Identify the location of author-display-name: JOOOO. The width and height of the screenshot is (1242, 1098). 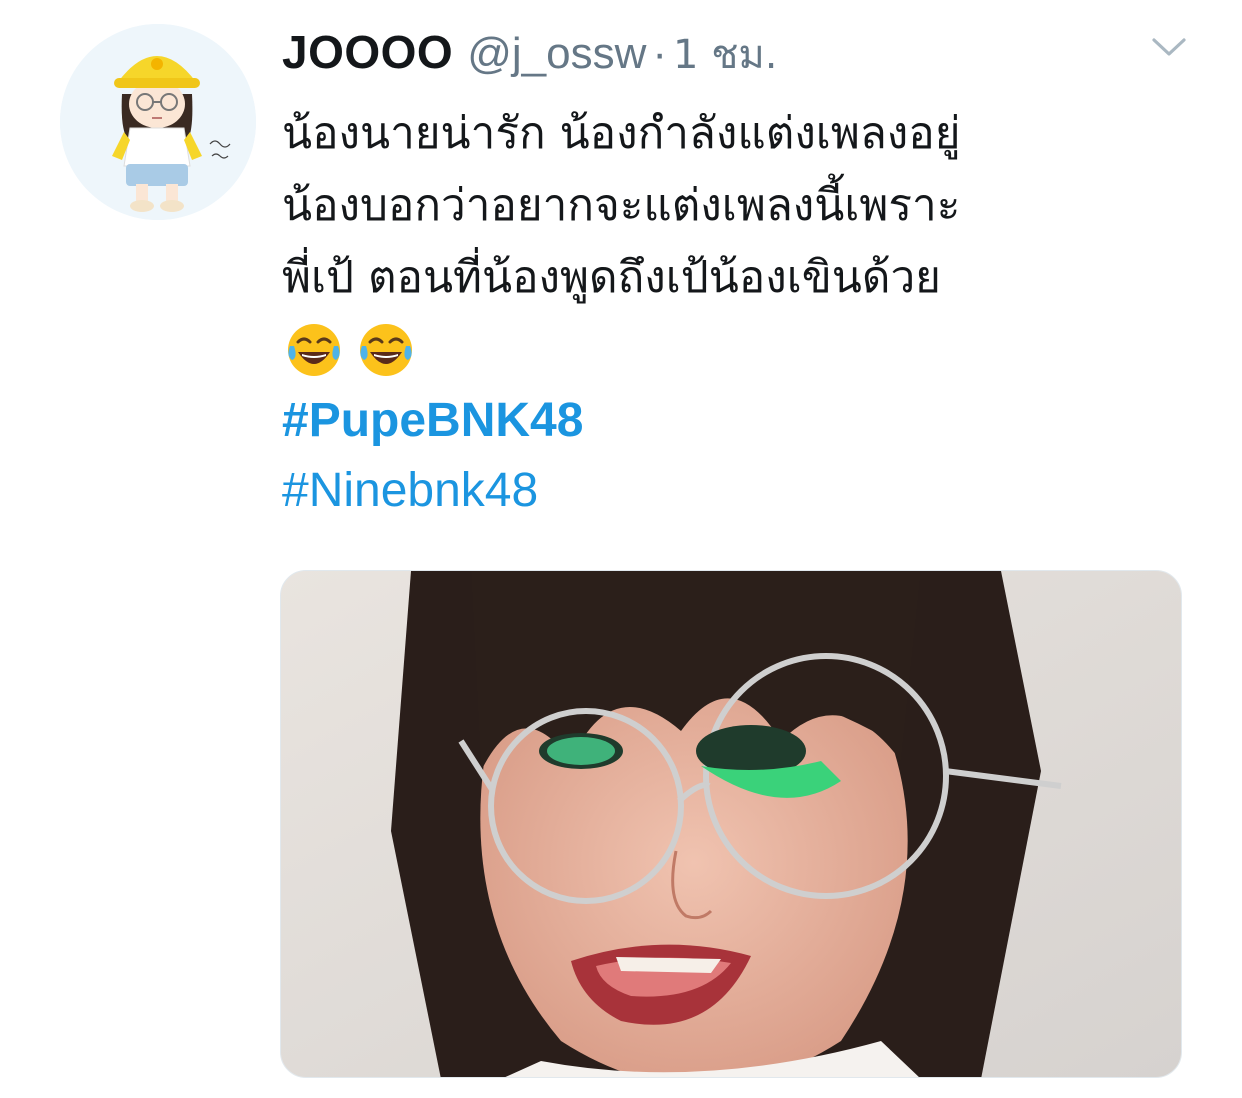
(367, 52).